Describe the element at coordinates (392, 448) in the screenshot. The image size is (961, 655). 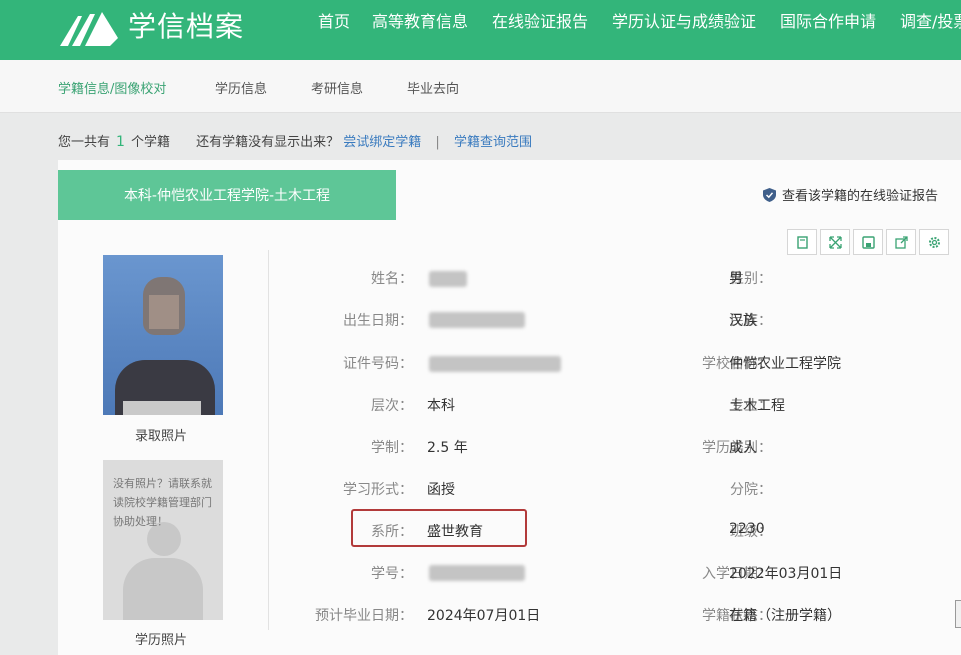
I see `duration-label: 学制：` at that location.